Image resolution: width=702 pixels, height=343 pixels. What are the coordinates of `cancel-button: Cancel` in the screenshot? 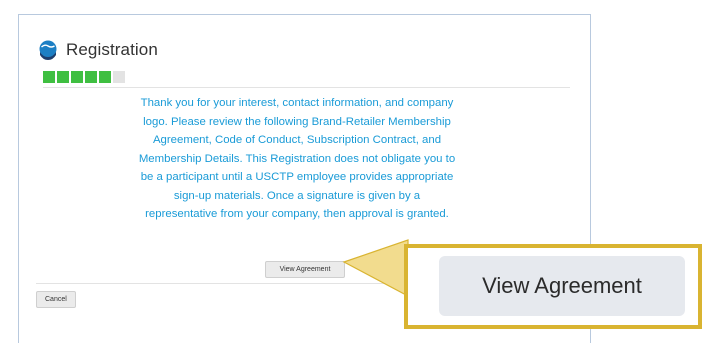 It's located at (56, 299).